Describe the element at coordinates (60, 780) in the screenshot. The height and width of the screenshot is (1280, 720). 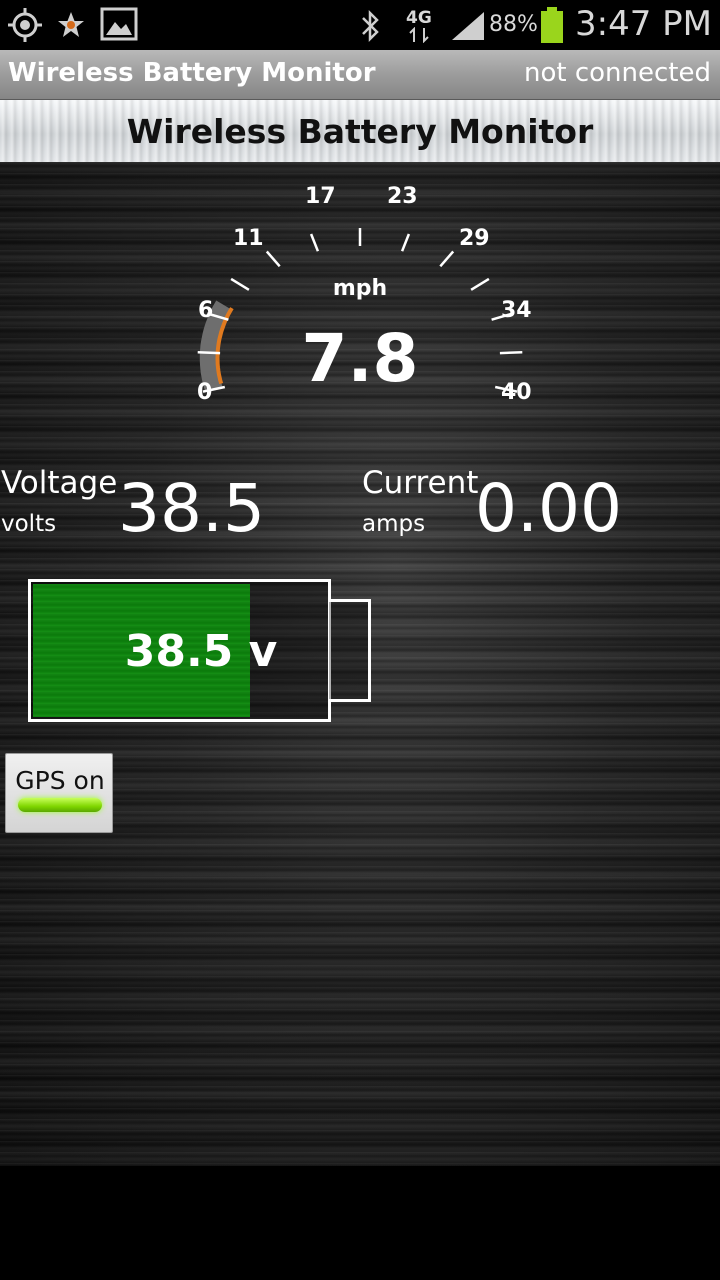
I see `gps-toggle-label: GPS on` at that location.